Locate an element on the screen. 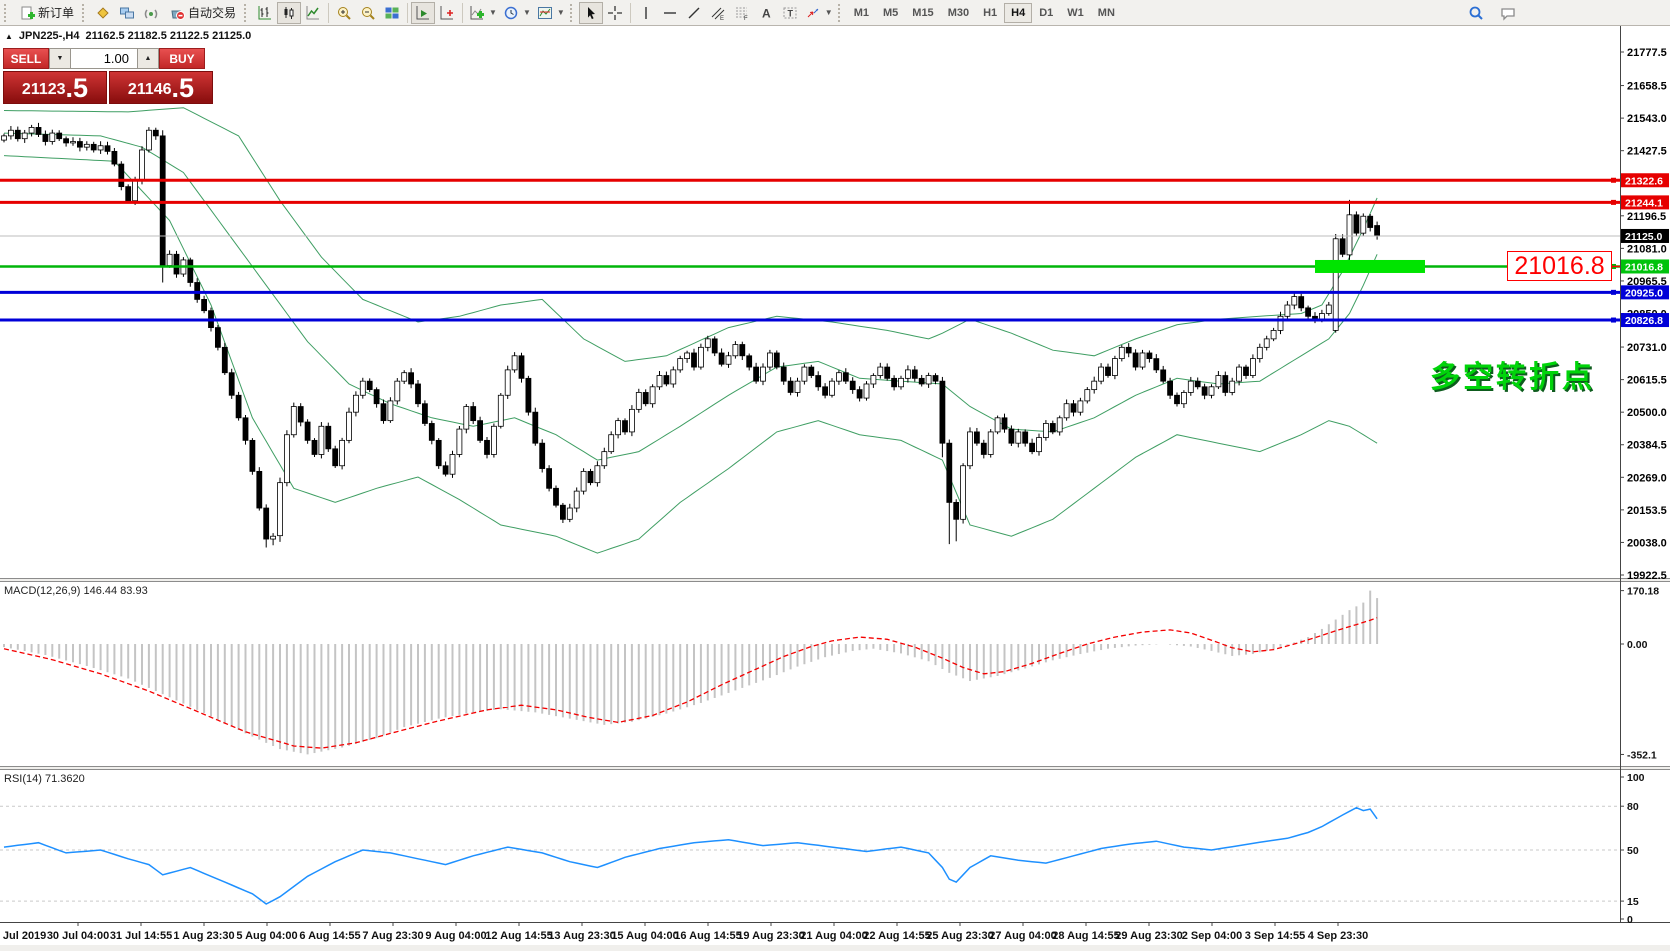 This screenshot has width=1670, height=951. tf-H4: H4 is located at coordinates (1018, 12).